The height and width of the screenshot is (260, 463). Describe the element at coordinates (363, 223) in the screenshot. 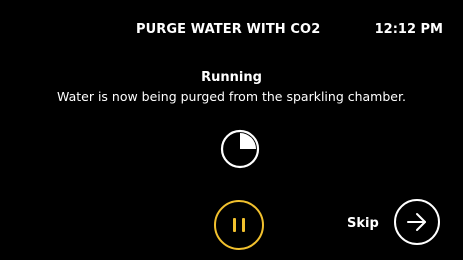

I see `skip-label: Skip` at that location.